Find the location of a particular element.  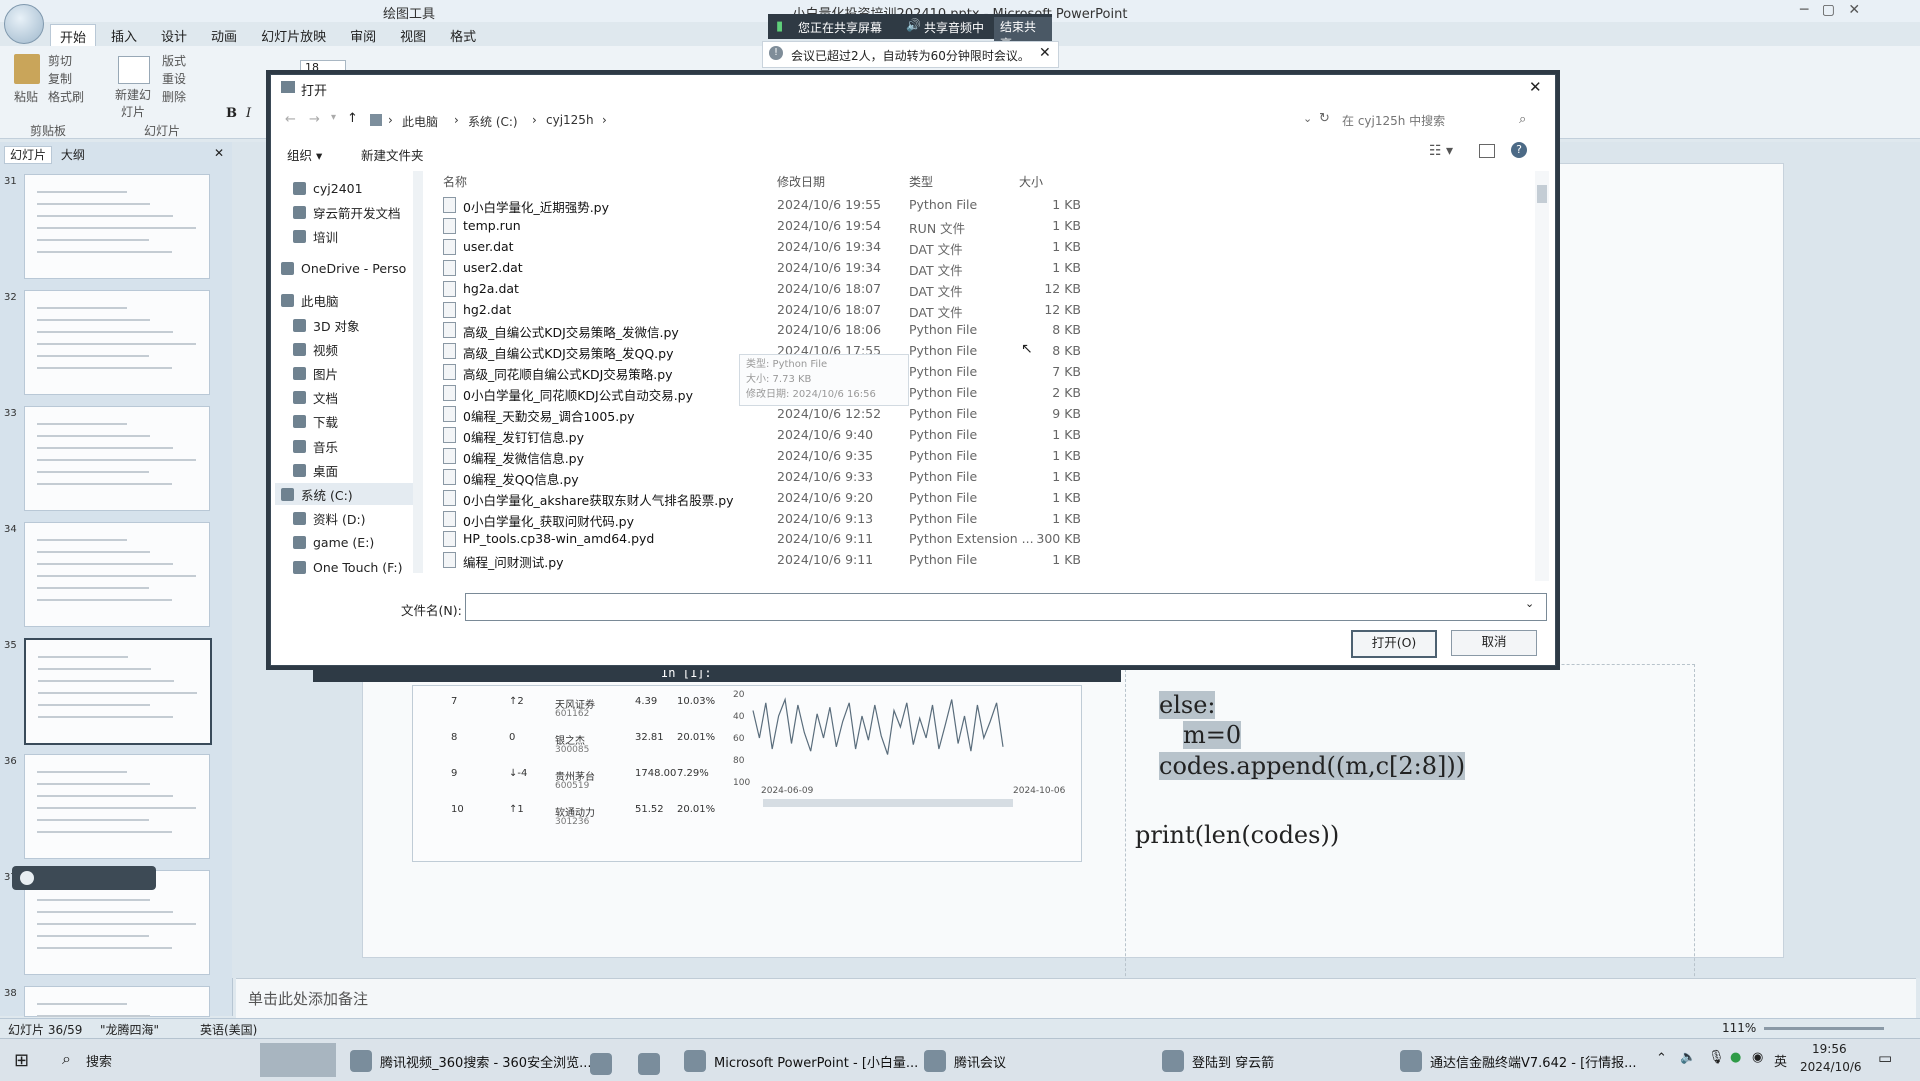

ribbon-tab-animation: 动画 is located at coordinates (224, 35).